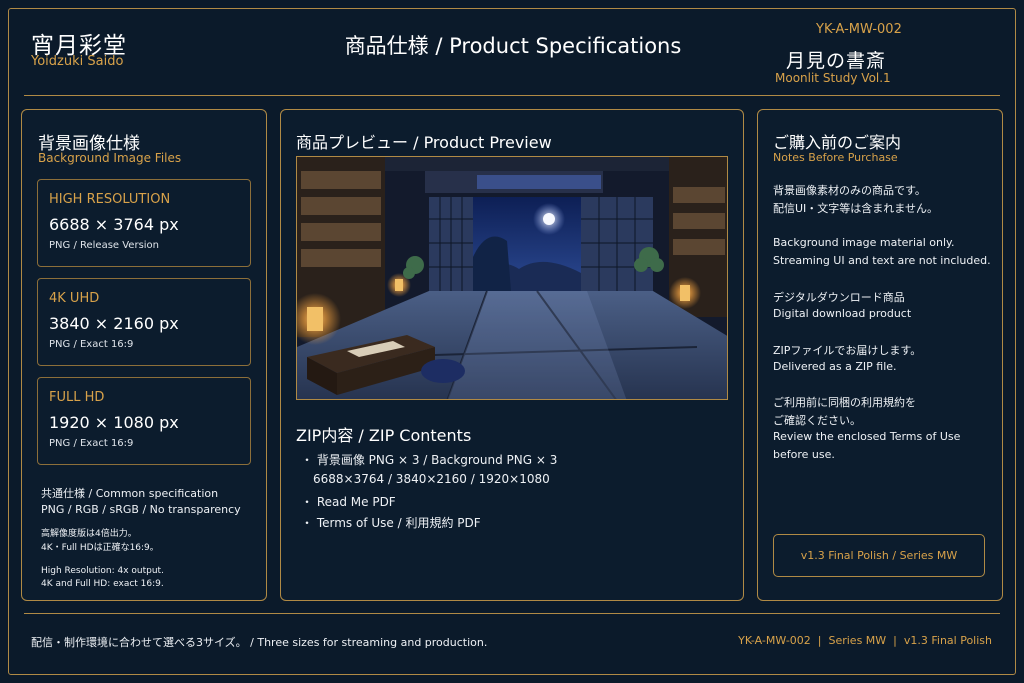  What do you see at coordinates (130, 493) in the screenshot?
I see `common-spec-title: 共通仕様 / Common specification` at bounding box center [130, 493].